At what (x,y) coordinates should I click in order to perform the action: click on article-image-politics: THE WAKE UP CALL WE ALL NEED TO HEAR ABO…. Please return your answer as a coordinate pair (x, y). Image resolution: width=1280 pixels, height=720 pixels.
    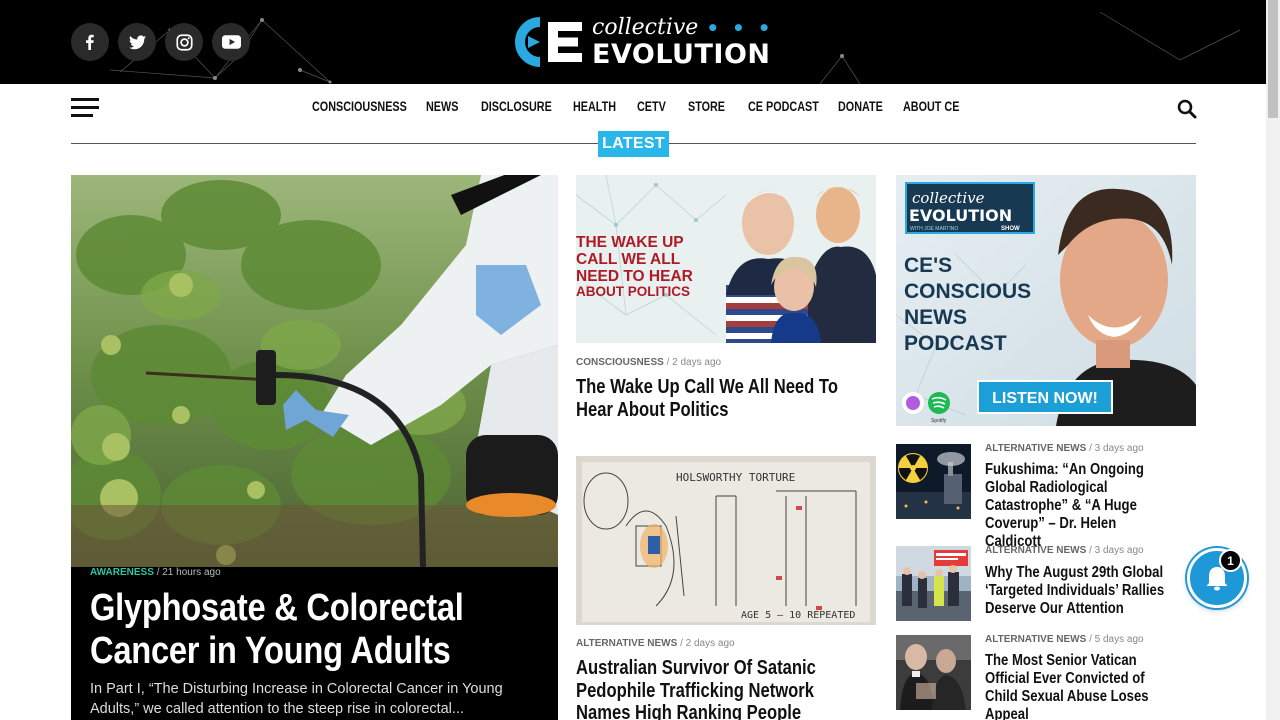
    Looking at the image, I should click on (726, 259).